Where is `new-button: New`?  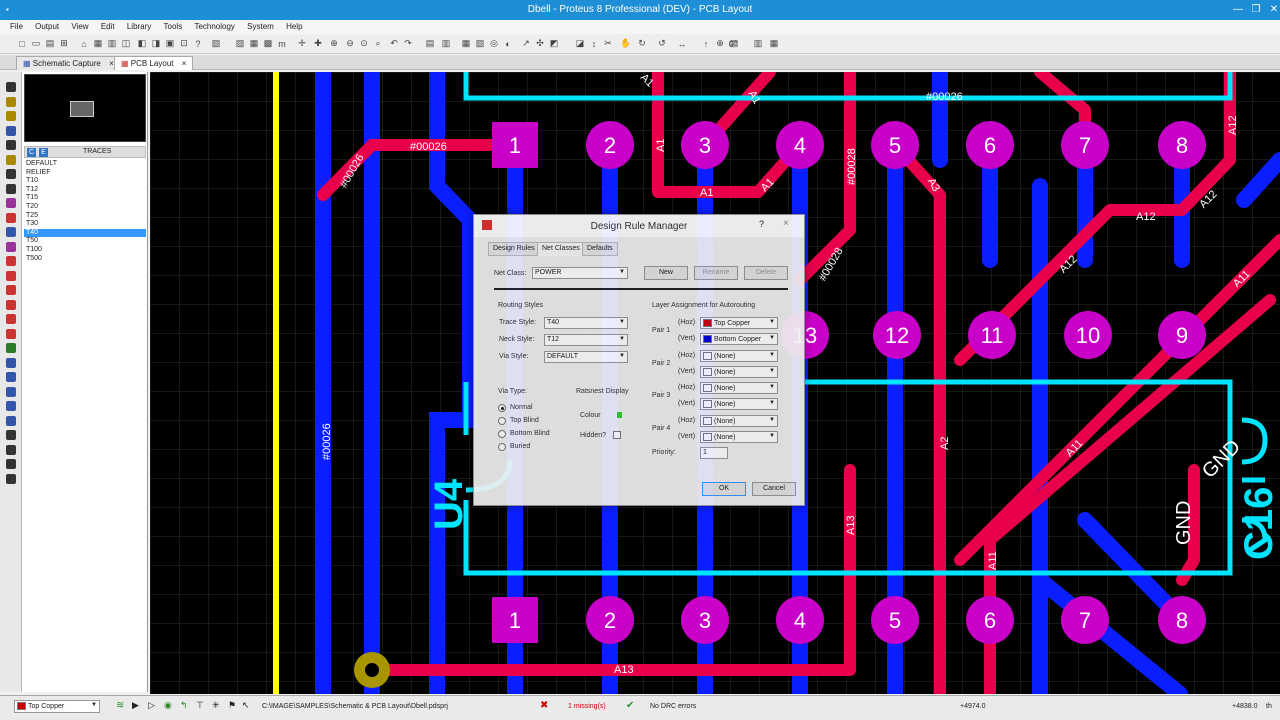 new-button: New is located at coordinates (666, 273).